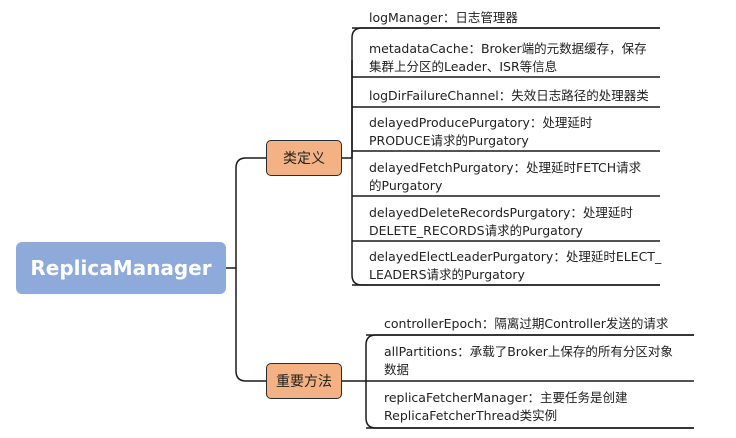  Describe the element at coordinates (501, 212) in the screenshot. I see `leaf-line: delayedDeleteRecordsPurgatory：处理延时` at that location.